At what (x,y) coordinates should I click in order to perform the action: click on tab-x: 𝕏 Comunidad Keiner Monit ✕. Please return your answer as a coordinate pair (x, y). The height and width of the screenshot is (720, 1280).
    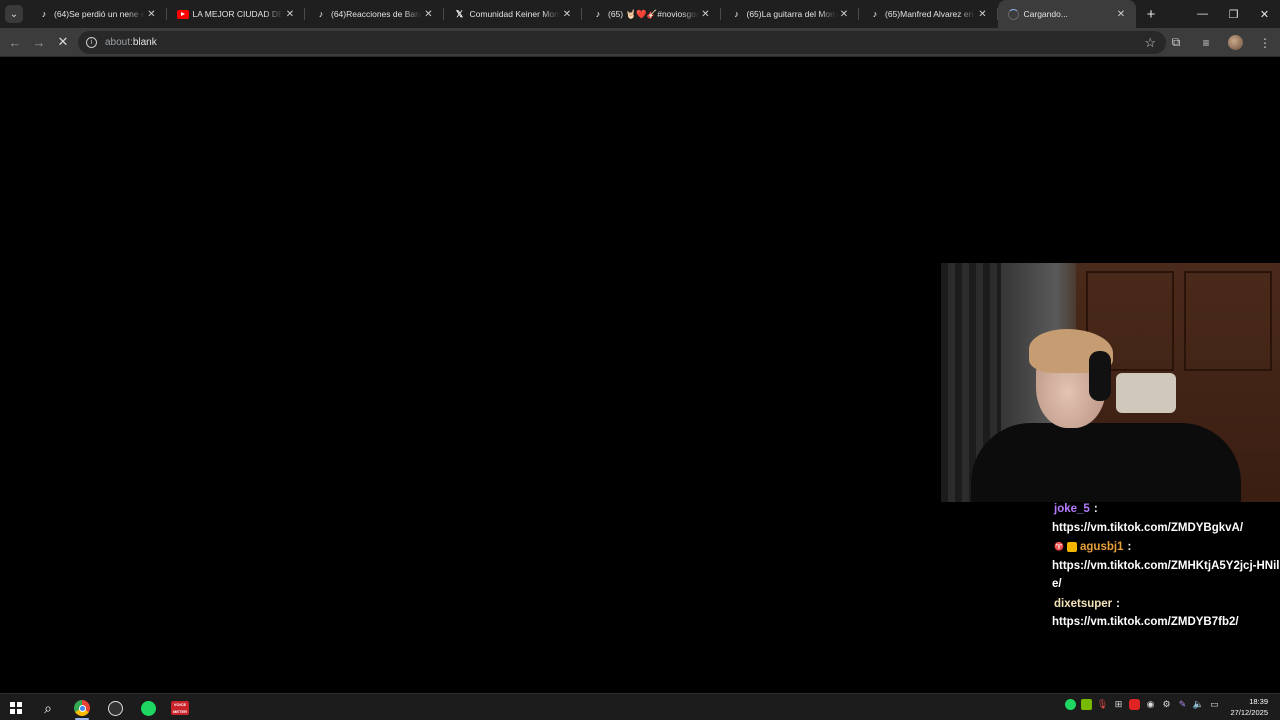
    Looking at the image, I should click on (513, 14).